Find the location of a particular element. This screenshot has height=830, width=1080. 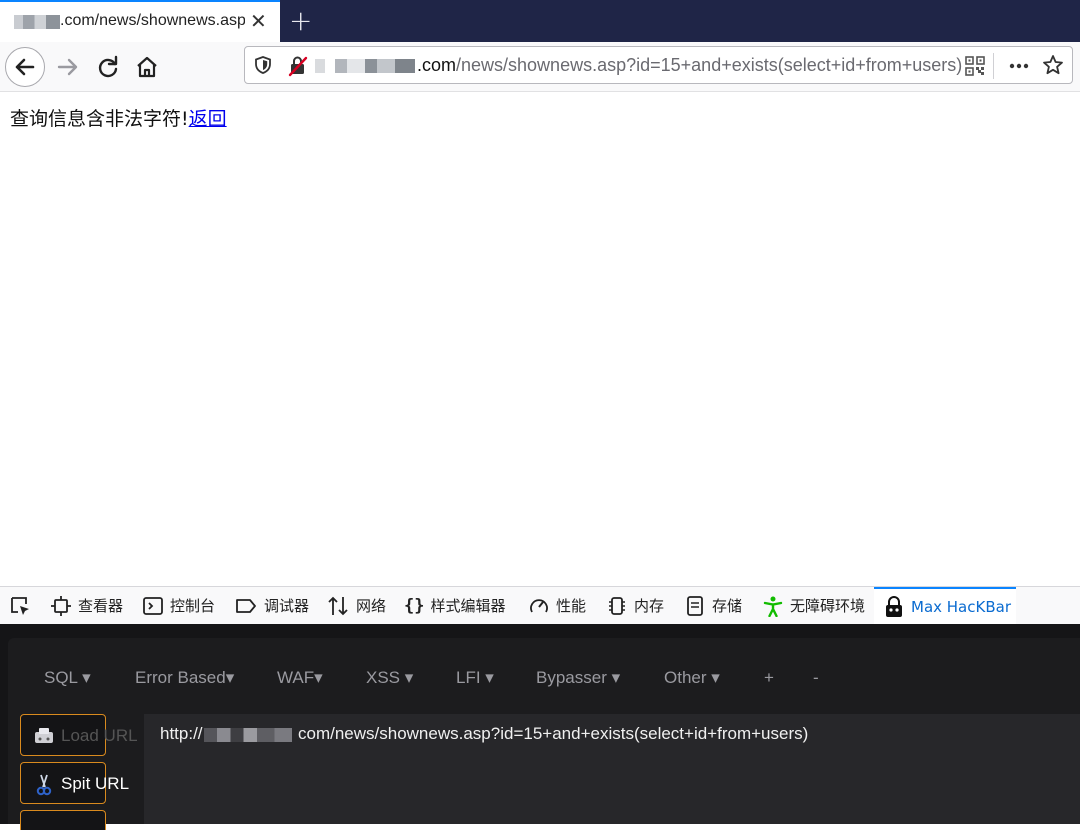

storage-icon is located at coordinates (695, 605).